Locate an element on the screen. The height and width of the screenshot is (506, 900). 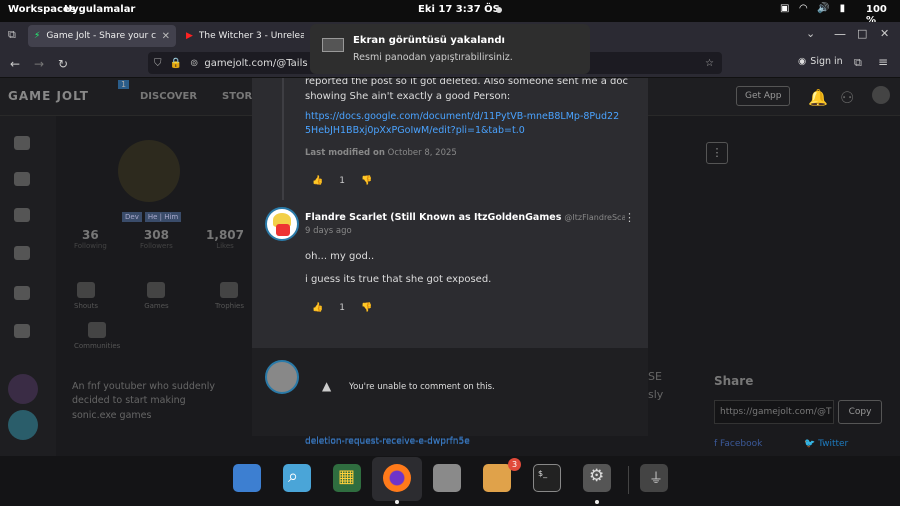
get-app-button: Get App is located at coordinates (763, 96).